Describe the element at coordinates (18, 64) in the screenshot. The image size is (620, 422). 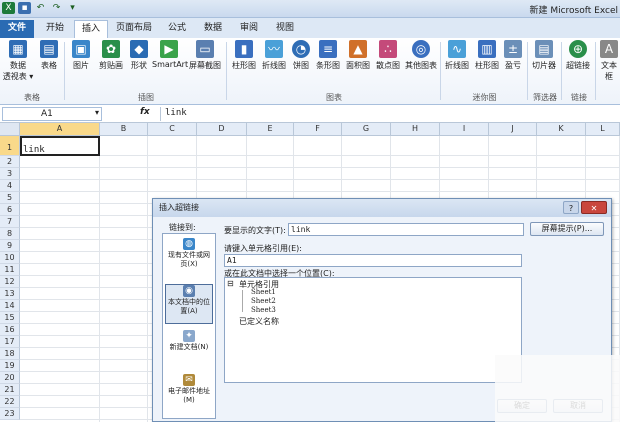
I see `pivot-table-button: ▦ 数据 透视表 ▾` at that location.